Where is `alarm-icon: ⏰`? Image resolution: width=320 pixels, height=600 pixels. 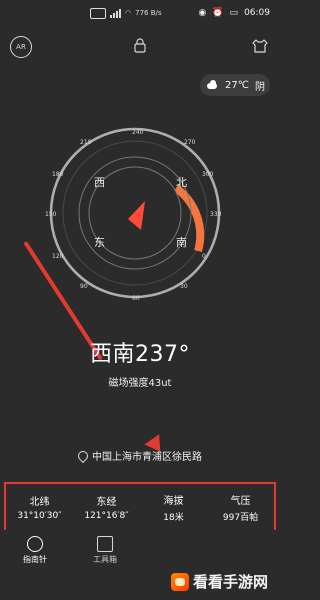 alarm-icon: ⏰ is located at coordinates (218, 13).